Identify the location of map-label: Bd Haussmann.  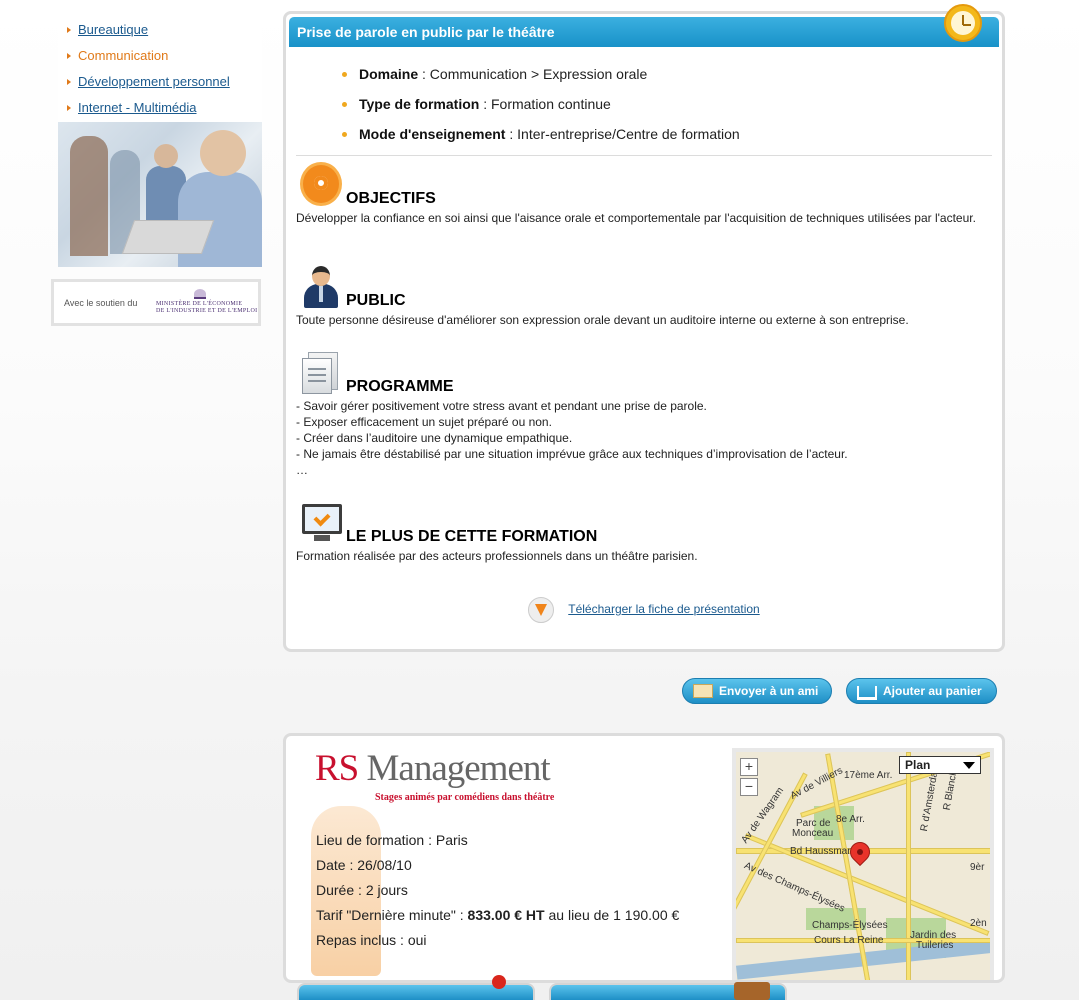
(824, 851).